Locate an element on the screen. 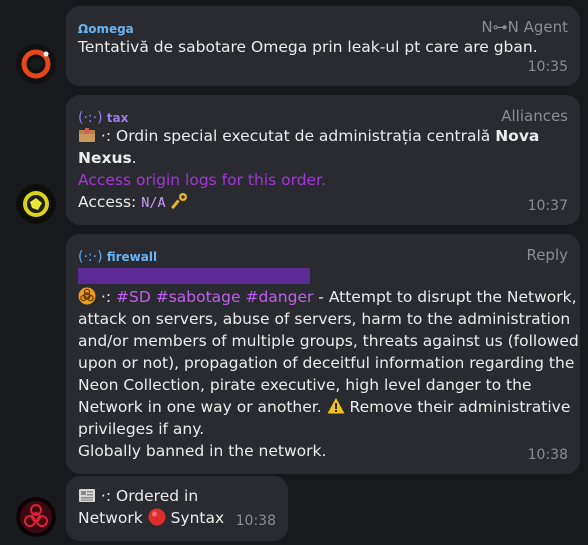 The image size is (588, 545). order-line-2: Nexus. is located at coordinates (323, 158).